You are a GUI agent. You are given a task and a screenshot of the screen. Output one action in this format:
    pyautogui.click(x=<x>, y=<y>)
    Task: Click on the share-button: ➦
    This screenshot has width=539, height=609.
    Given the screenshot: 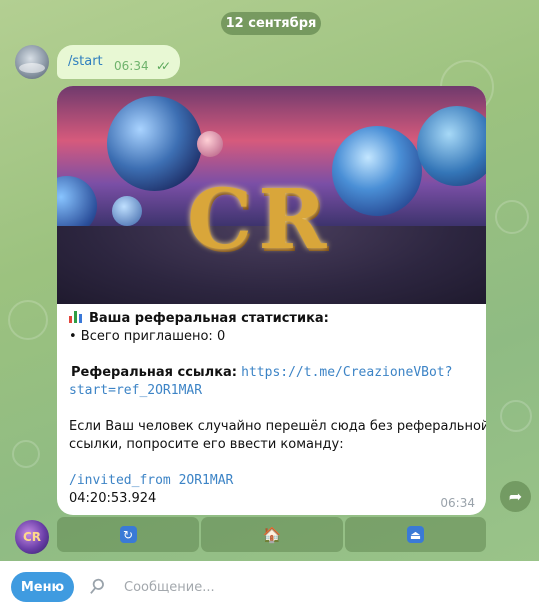 What is the action you would take?
    pyautogui.click(x=515, y=496)
    